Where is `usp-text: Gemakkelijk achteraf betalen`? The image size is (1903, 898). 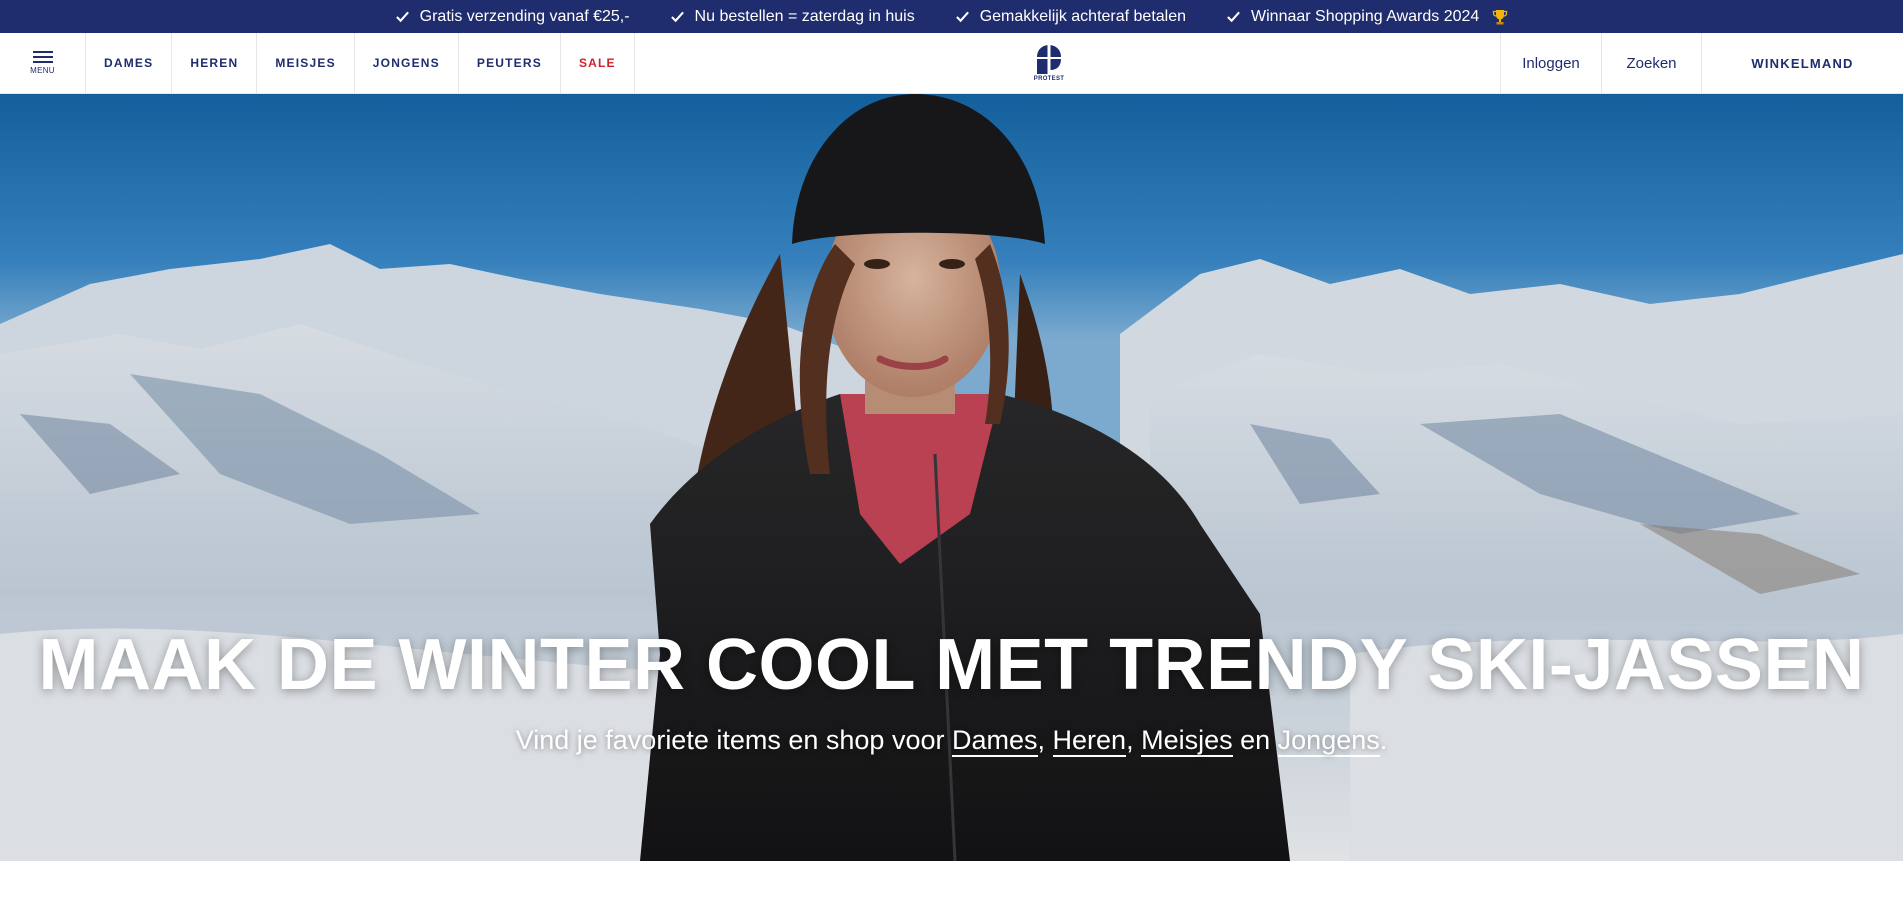 usp-text: Gemakkelijk achteraf betalen is located at coordinates (1083, 16).